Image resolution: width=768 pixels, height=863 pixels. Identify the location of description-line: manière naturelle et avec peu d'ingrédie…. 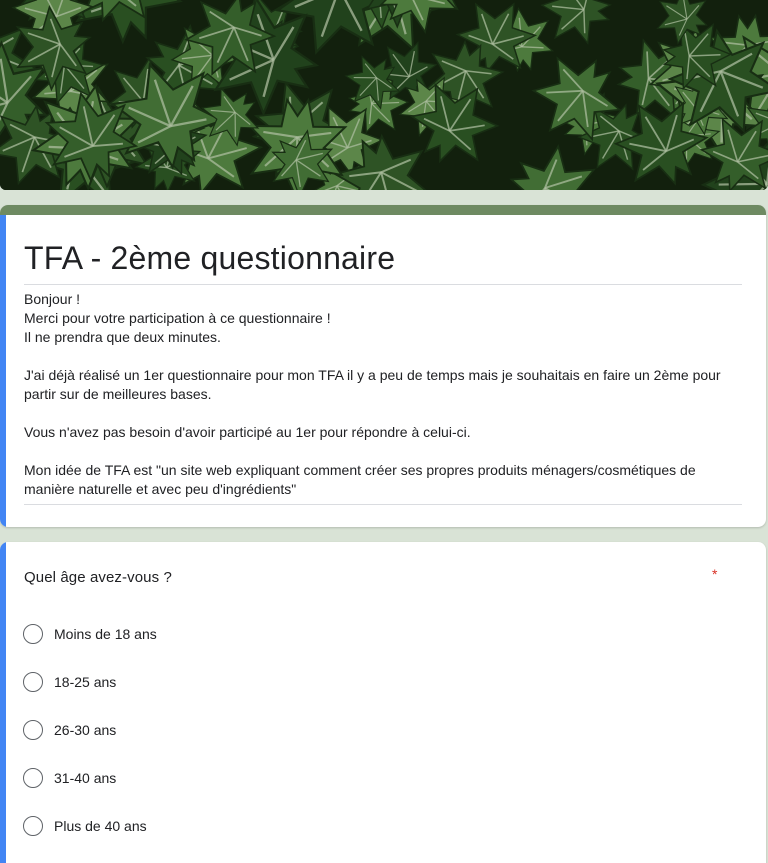
(160, 489).